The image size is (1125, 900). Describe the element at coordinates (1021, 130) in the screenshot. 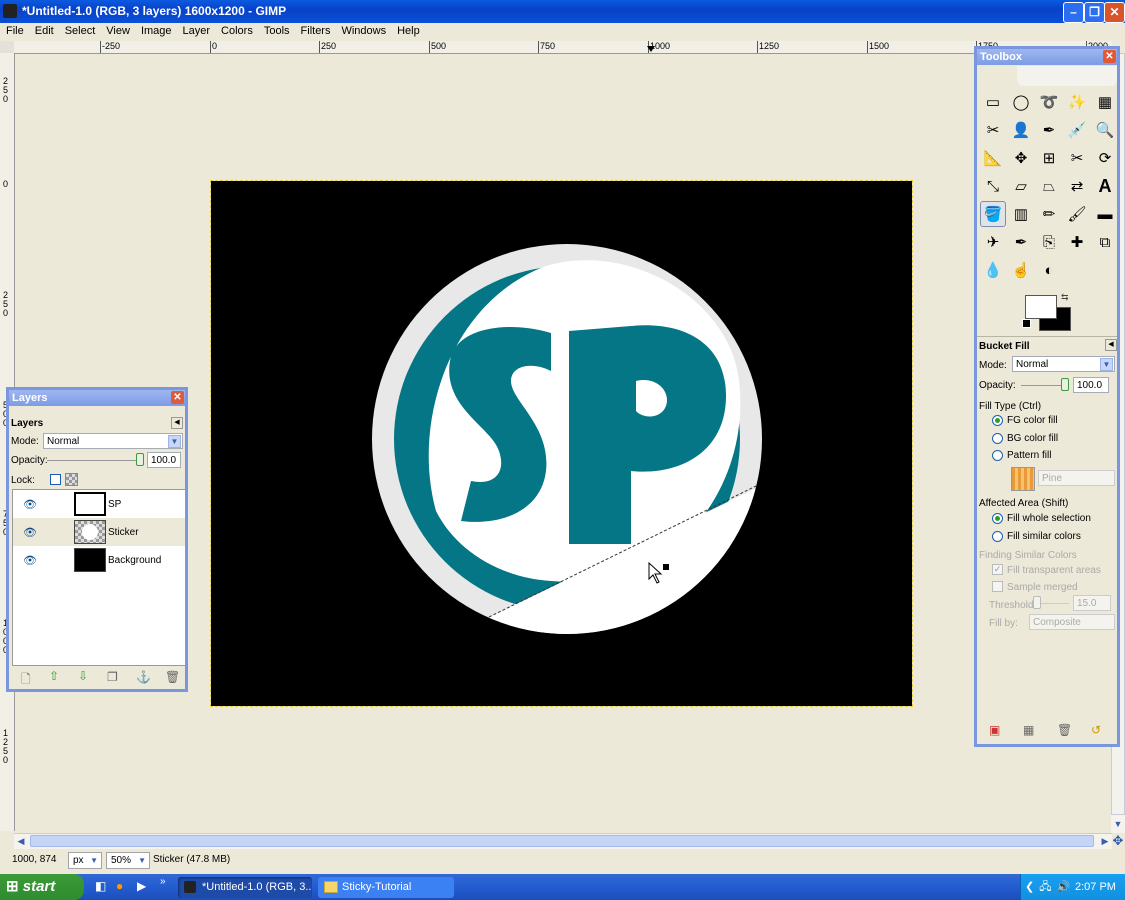

I see `foreground-select-icon: 👤` at that location.